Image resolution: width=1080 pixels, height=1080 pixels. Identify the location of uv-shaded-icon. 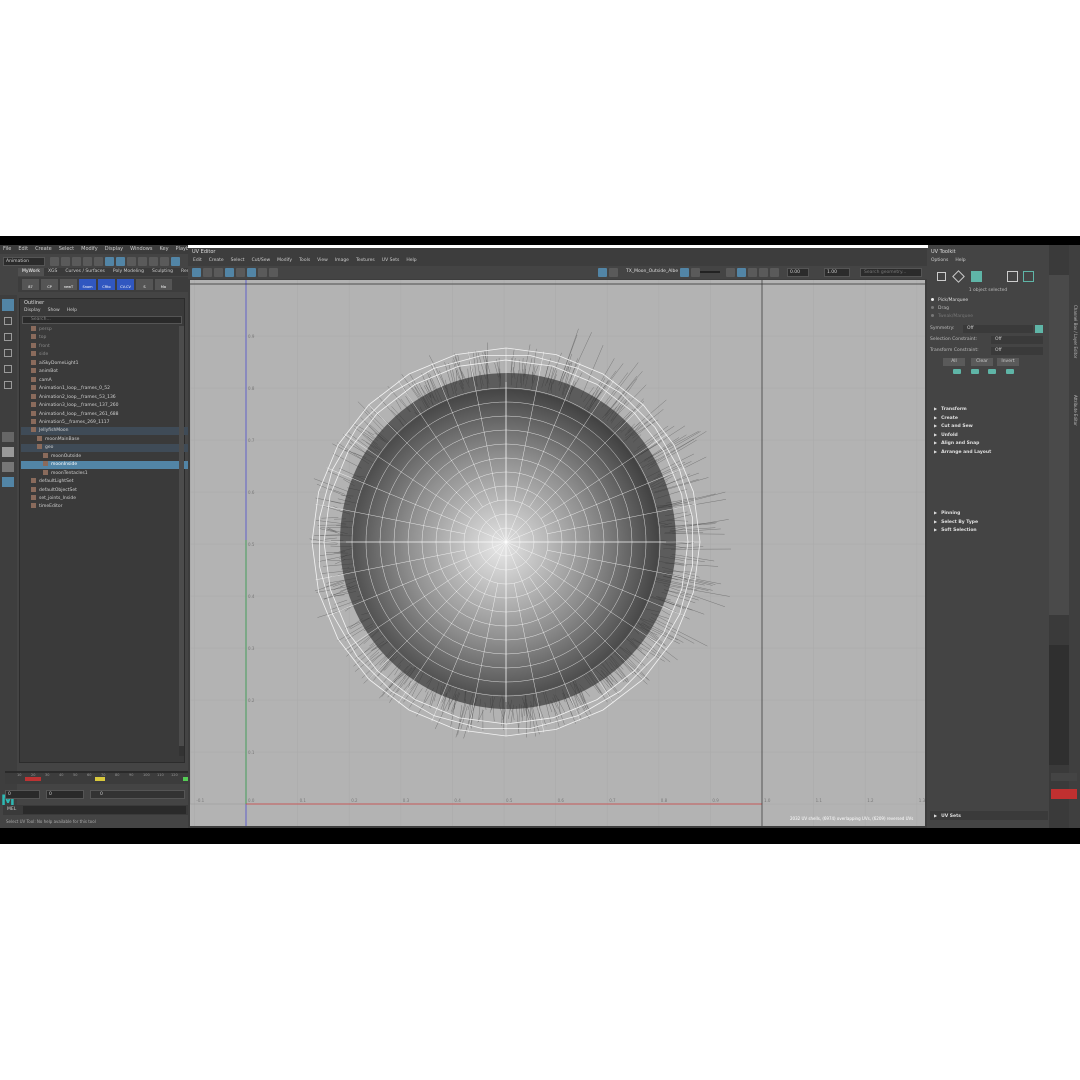
(196, 272).